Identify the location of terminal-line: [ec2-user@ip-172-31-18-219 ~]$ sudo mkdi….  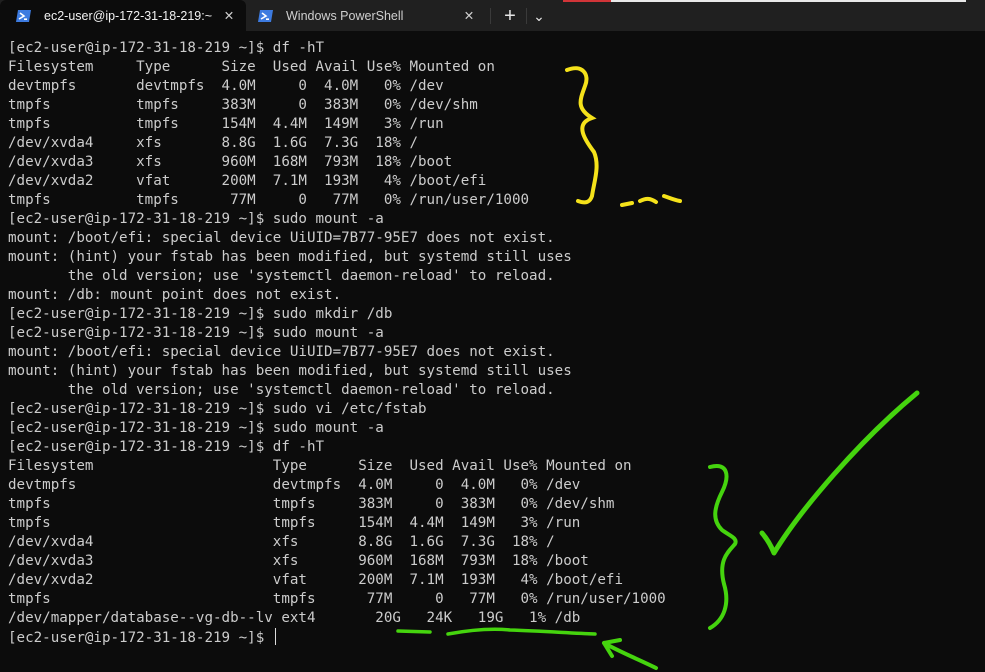
(200, 314).